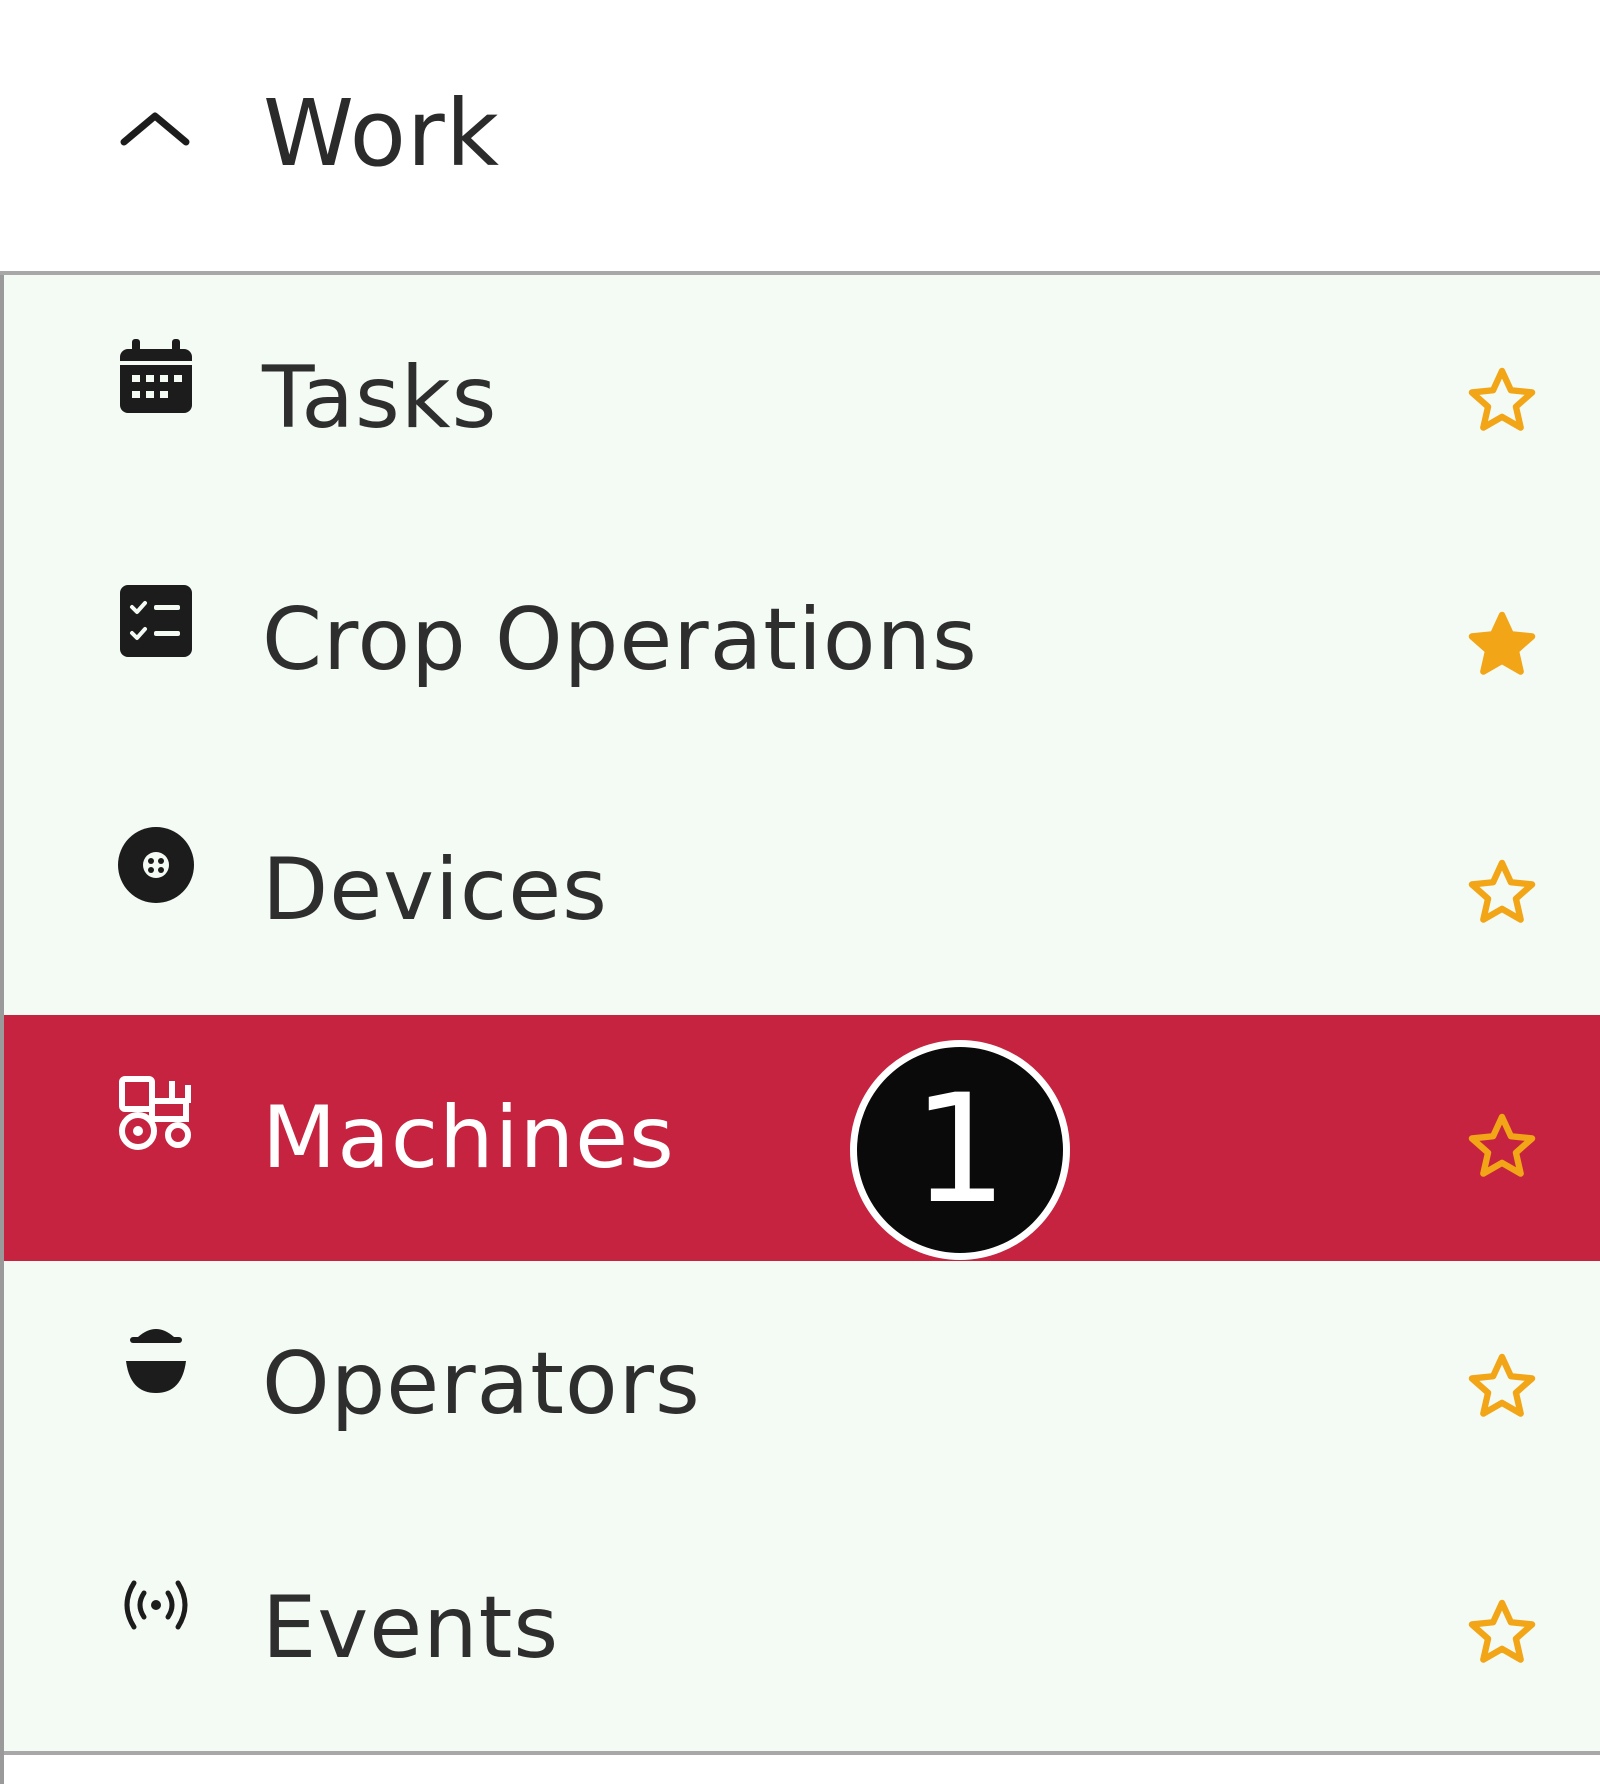 The width and height of the screenshot is (1600, 1784). Describe the element at coordinates (802, 398) in the screenshot. I see `menu-item-tasks: Tasks` at that location.